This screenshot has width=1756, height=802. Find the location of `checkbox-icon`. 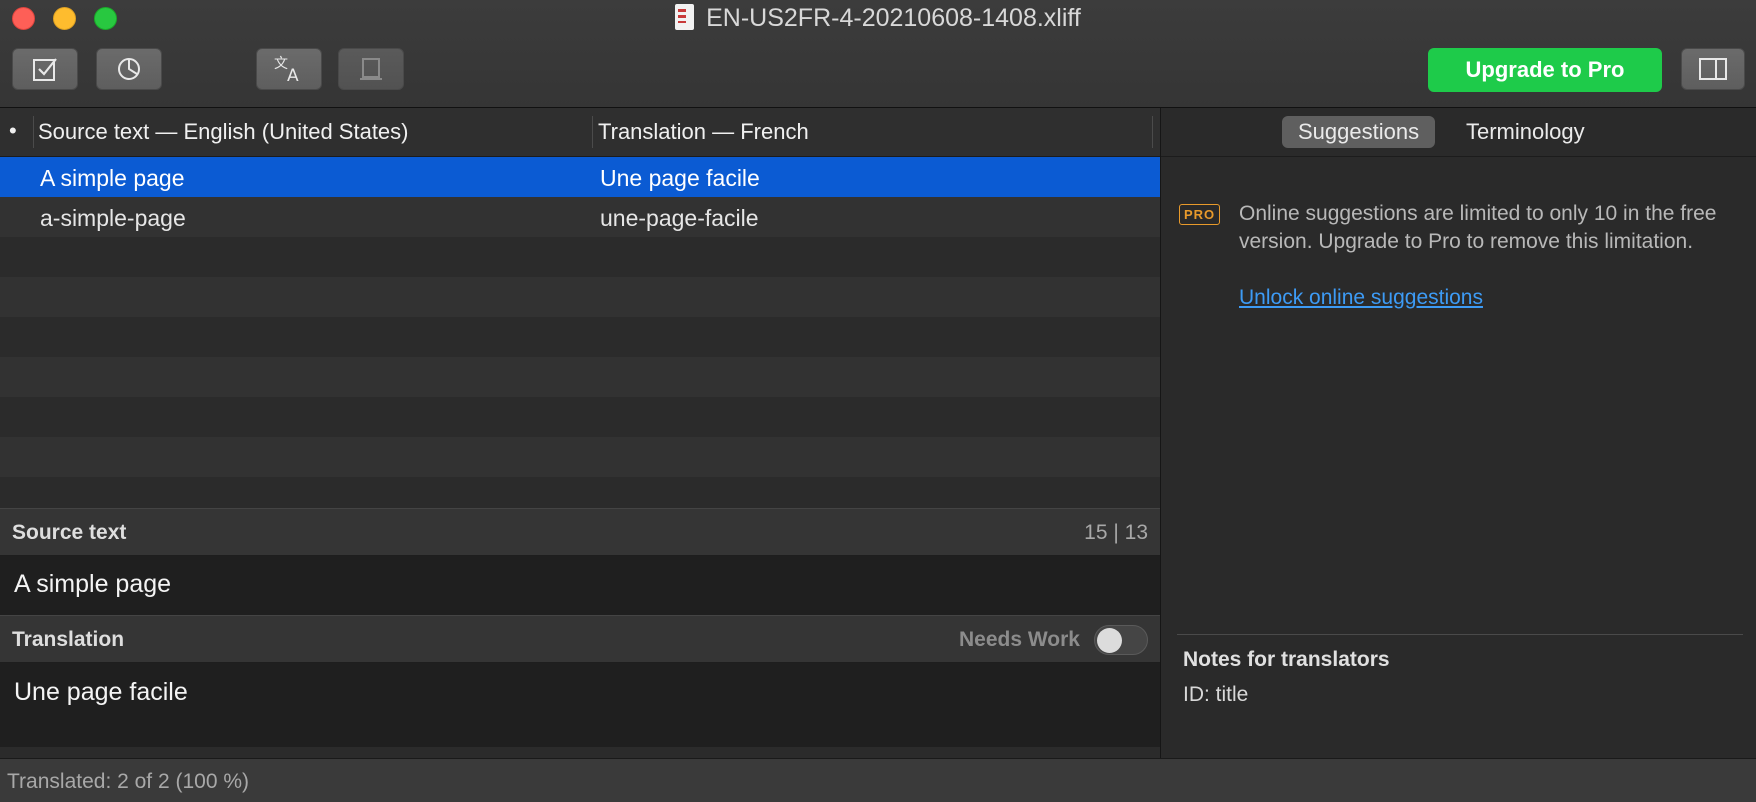

checkbox-icon is located at coordinates (45, 69).